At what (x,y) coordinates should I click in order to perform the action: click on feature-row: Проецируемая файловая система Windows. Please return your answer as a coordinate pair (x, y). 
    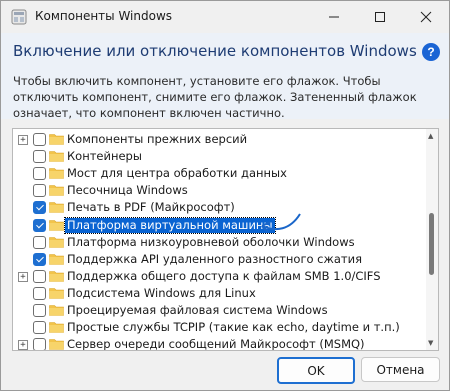
    Looking at the image, I should click on (219, 310).